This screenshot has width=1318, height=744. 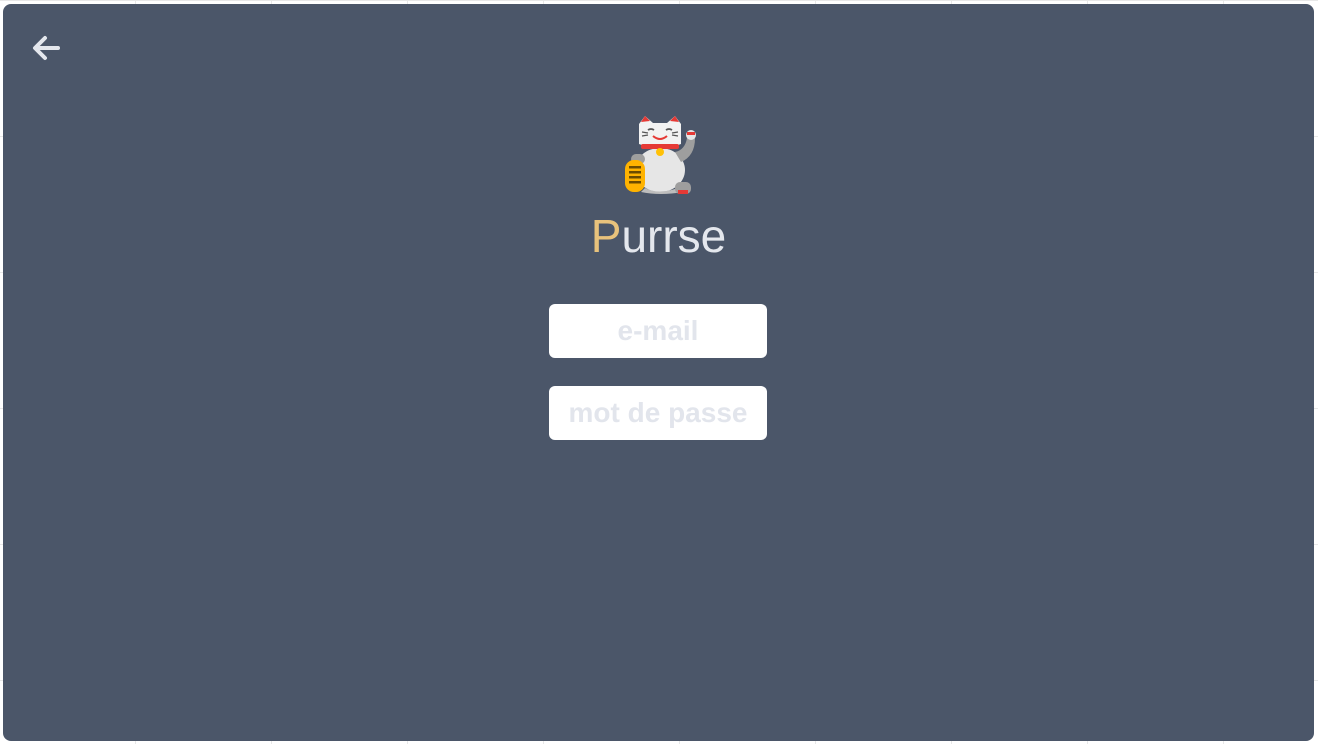 What do you see at coordinates (660, 155) in the screenshot?
I see `maneki-neko-icon` at bounding box center [660, 155].